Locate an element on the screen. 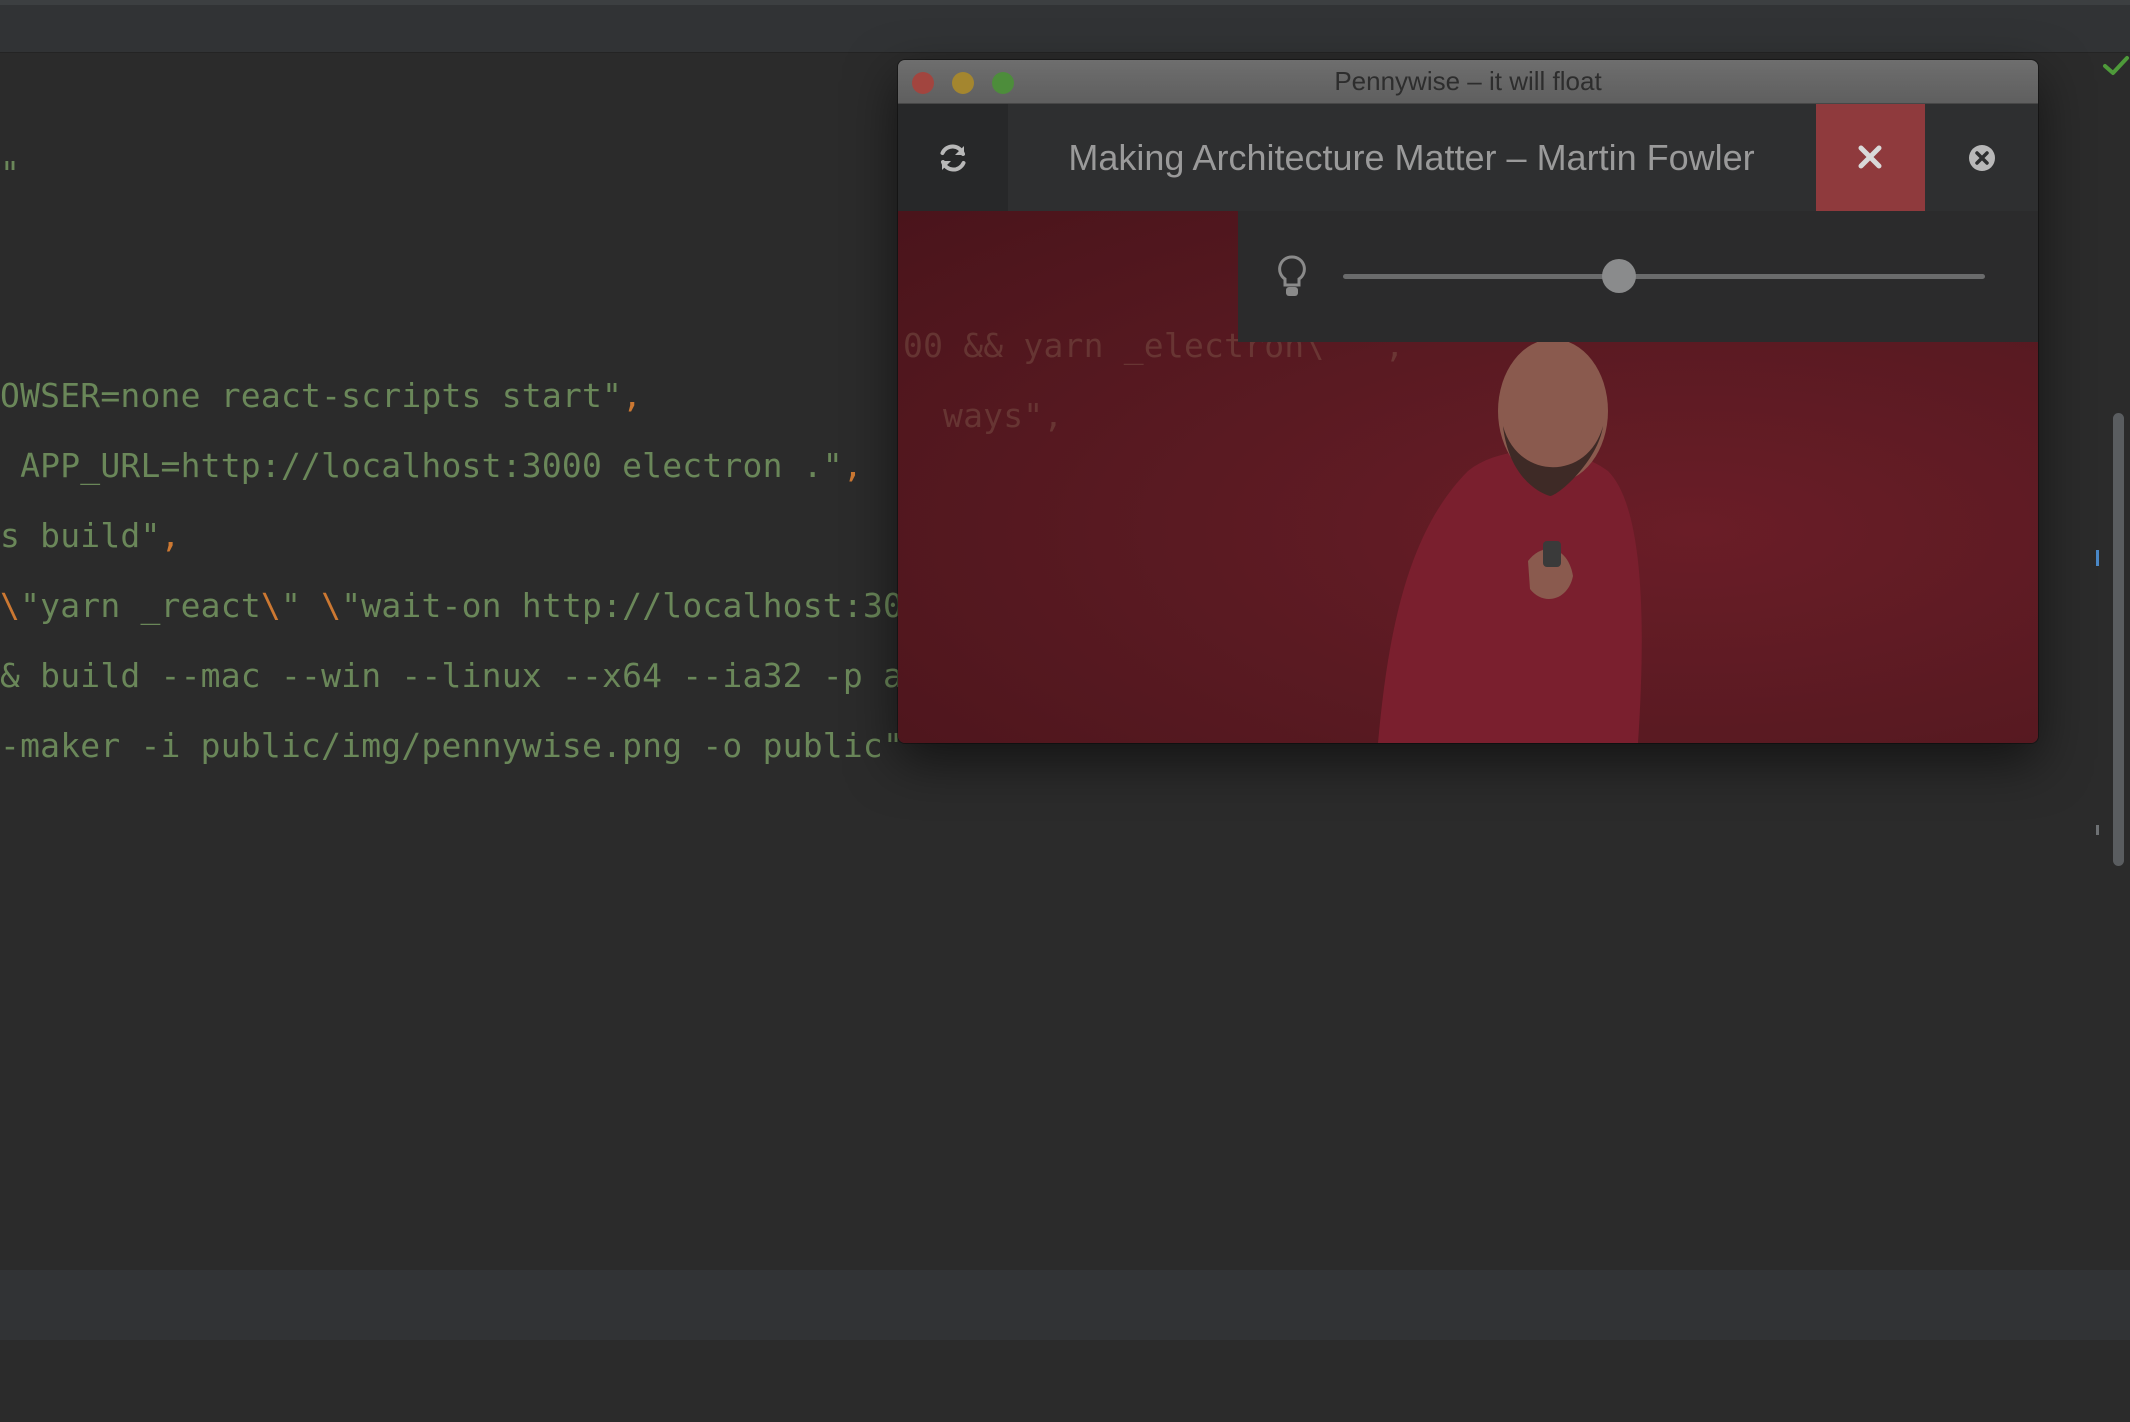 This screenshot has width=2130, height=1422. close-window-button is located at coordinates (1981, 157).